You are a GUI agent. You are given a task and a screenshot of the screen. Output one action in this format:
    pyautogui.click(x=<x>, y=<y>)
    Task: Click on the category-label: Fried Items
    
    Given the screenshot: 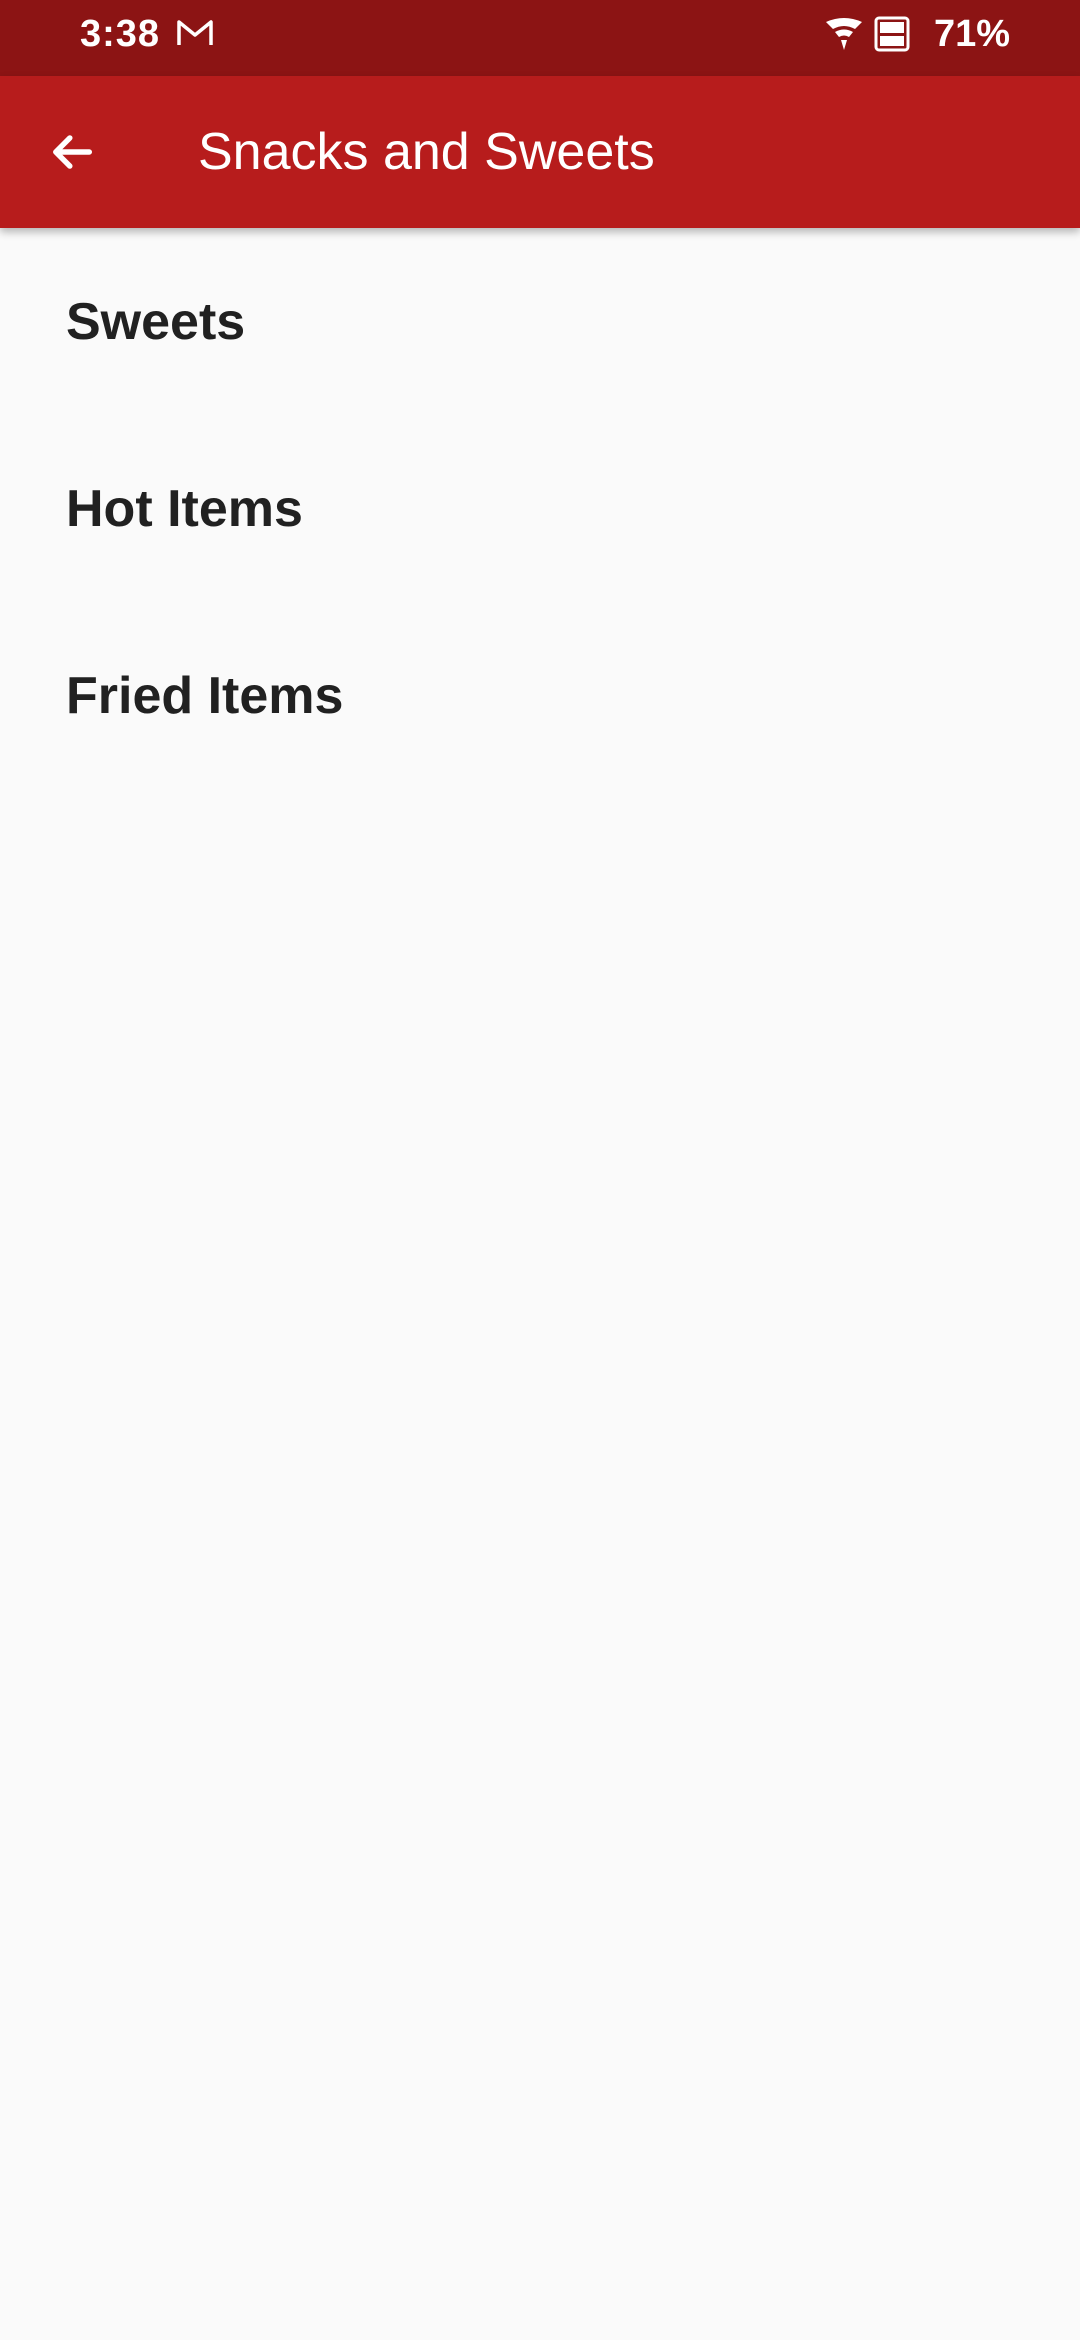 What is the action you would take?
    pyautogui.click(x=205, y=696)
    